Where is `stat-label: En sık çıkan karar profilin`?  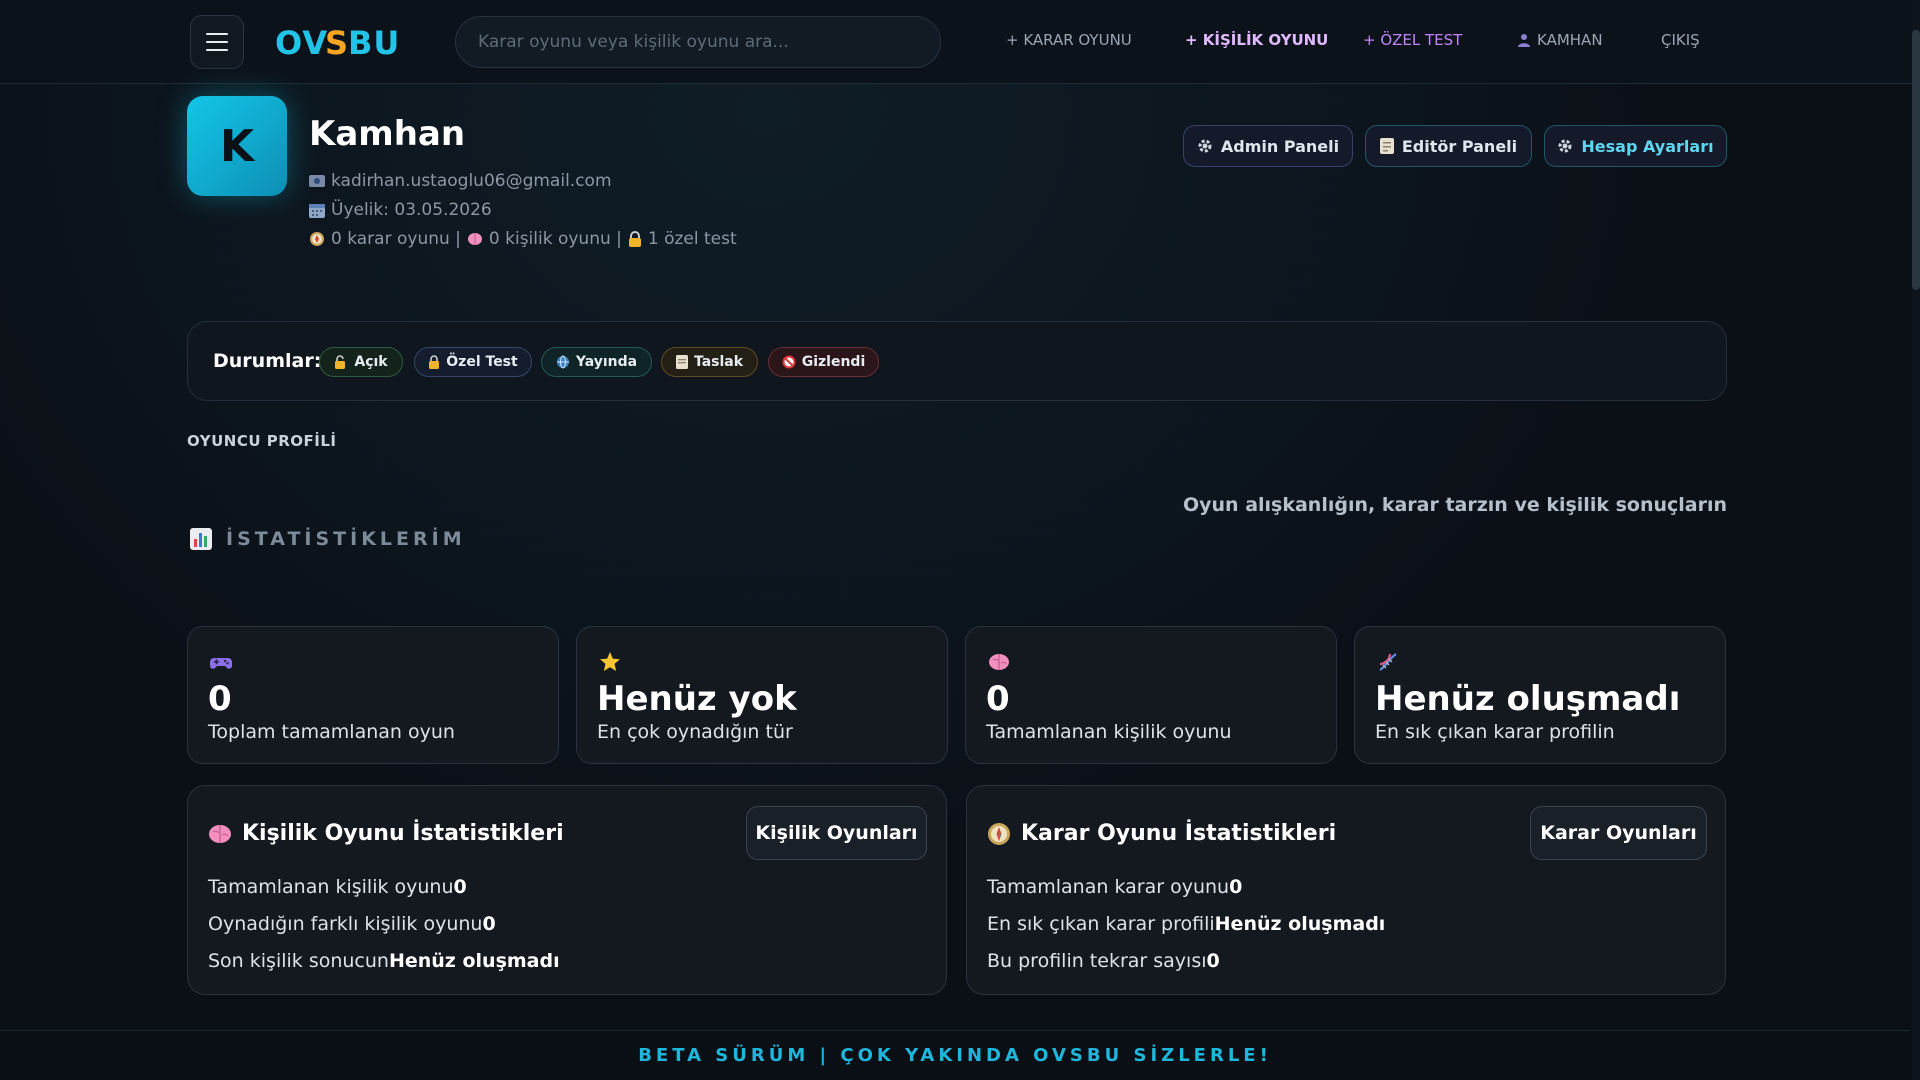
stat-label: En sık çıkan karar profilin is located at coordinates (1495, 732).